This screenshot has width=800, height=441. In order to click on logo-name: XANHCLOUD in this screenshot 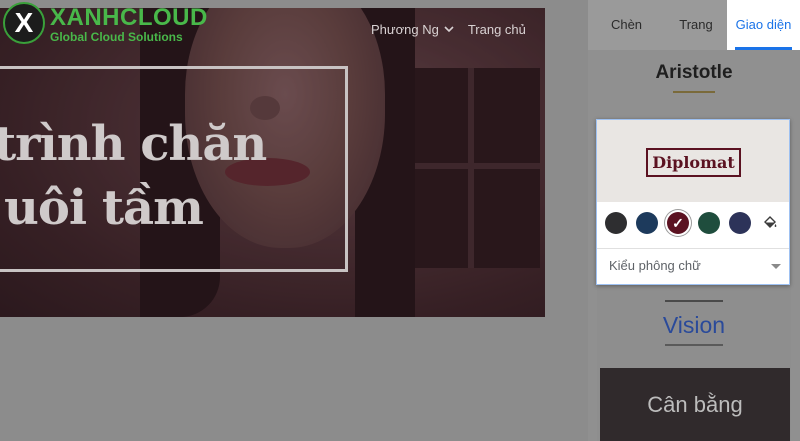, I will do `click(129, 17)`.